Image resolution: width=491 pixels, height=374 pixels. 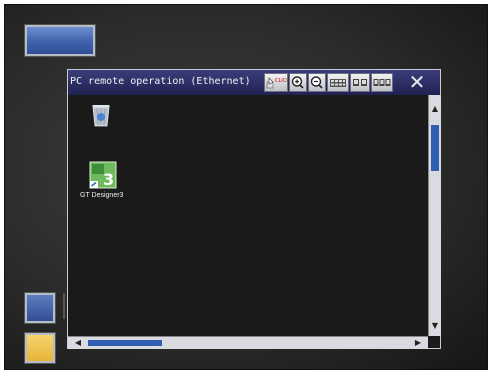 I want to click on scroll-down-icon: ▼, so click(x=435, y=326).